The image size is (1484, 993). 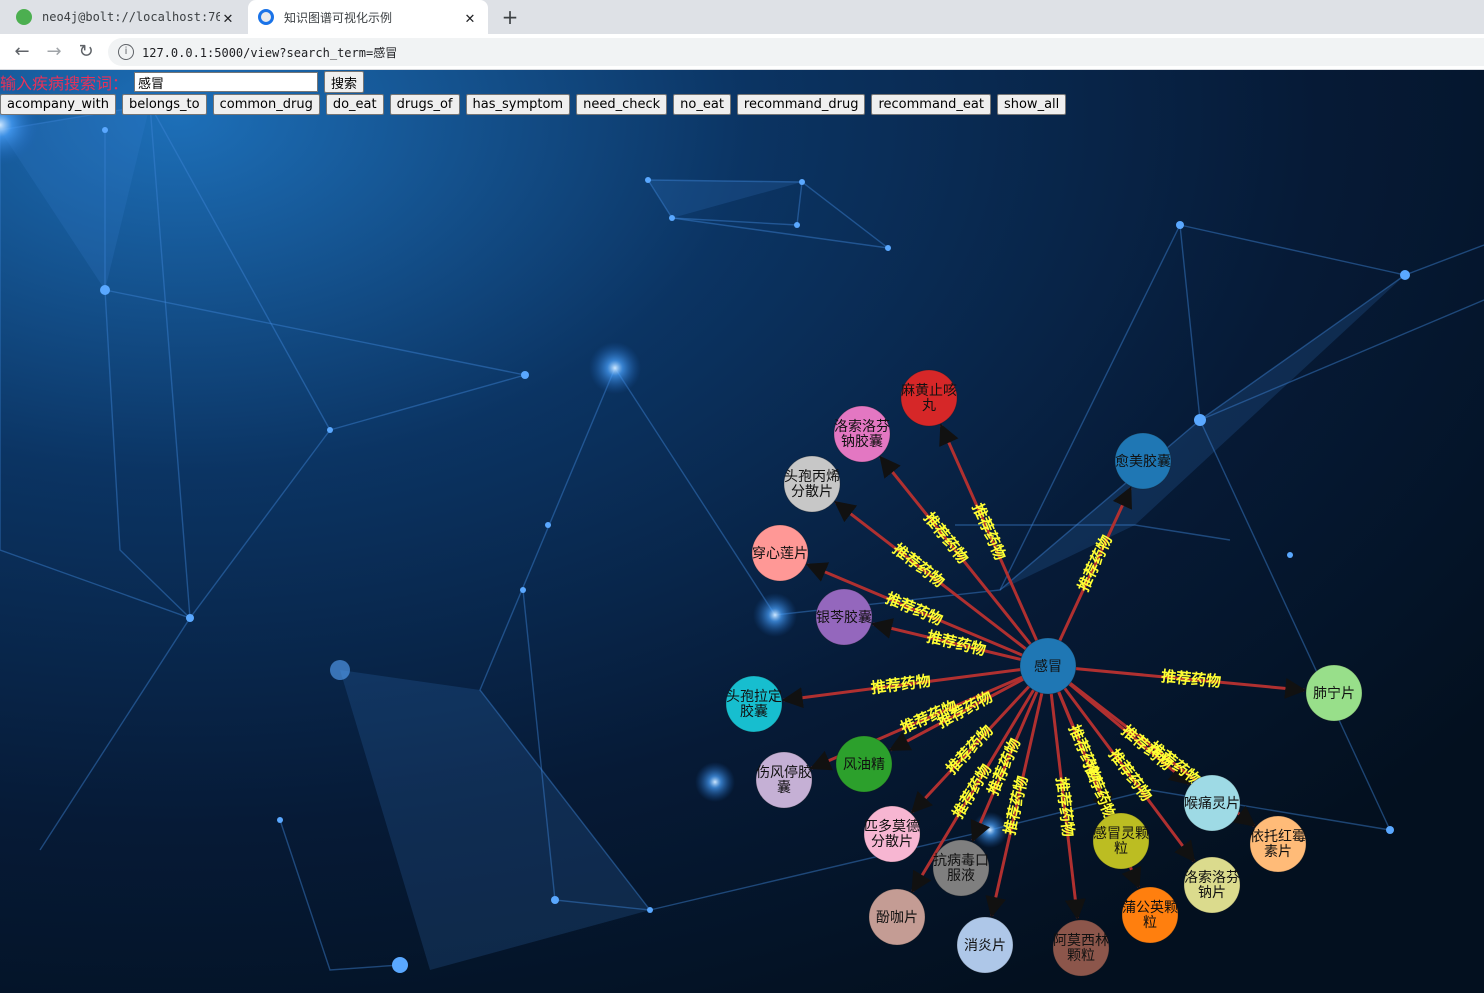 What do you see at coordinates (344, 82) in the screenshot?
I see `search-button: 搜索` at bounding box center [344, 82].